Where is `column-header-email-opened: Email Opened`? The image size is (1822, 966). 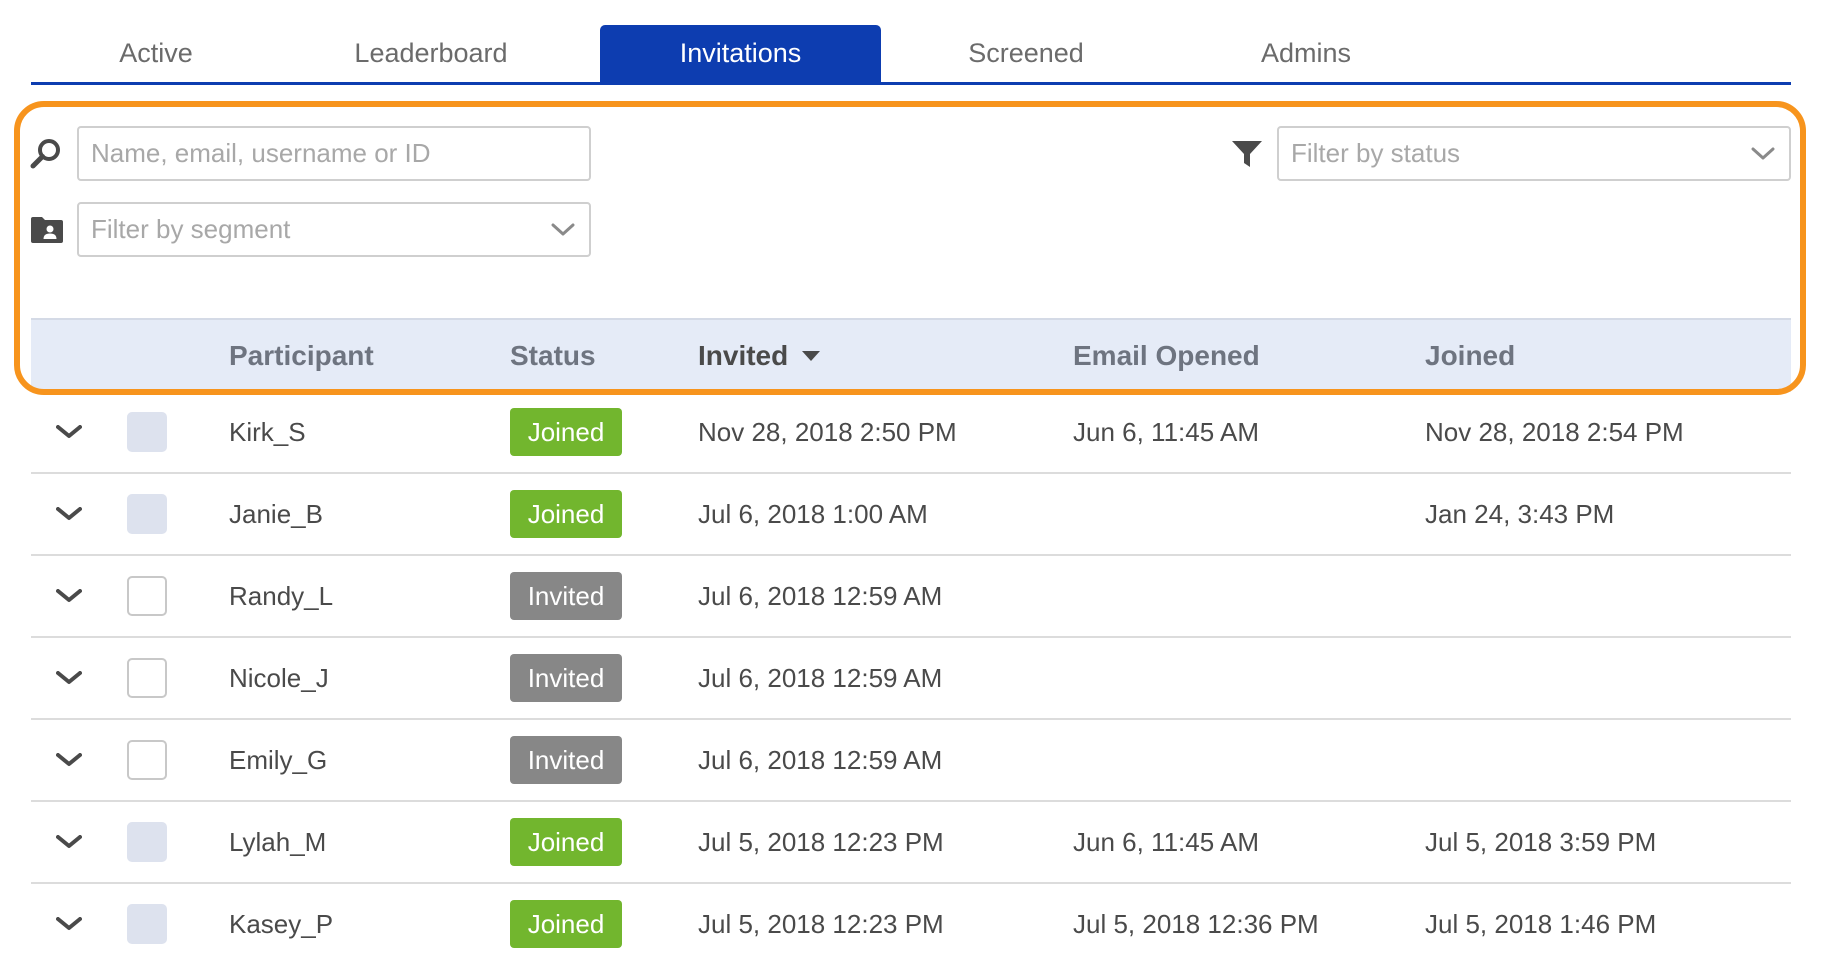 column-header-email-opened: Email Opened is located at coordinates (1166, 356).